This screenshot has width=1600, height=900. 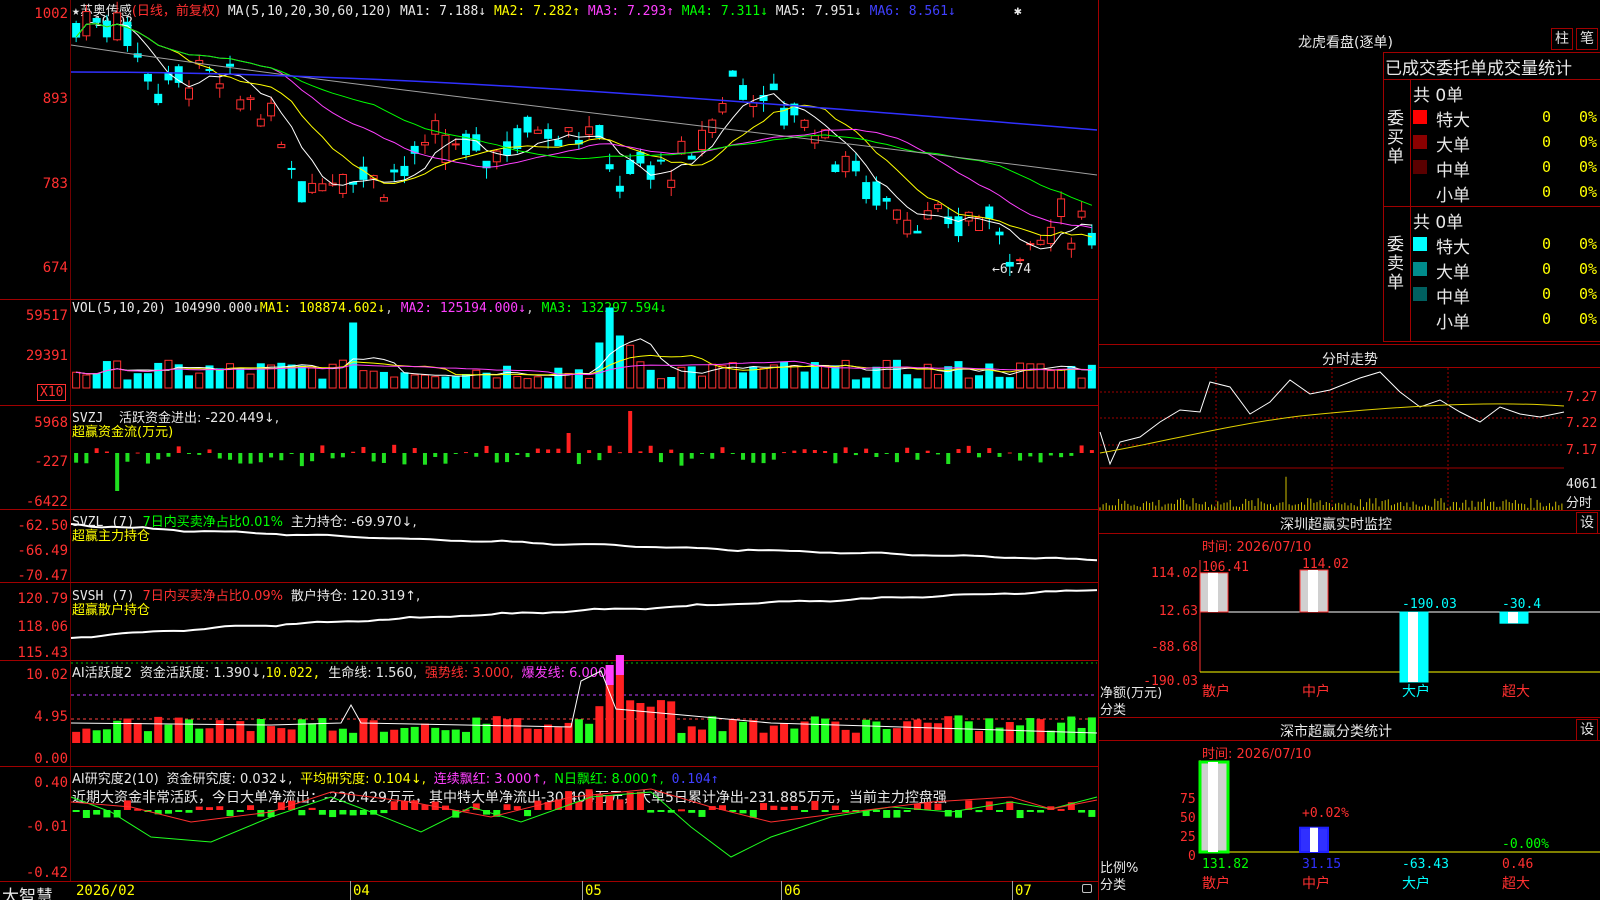 I want to click on sz-class-settings-button: 设, so click(x=1587, y=730).